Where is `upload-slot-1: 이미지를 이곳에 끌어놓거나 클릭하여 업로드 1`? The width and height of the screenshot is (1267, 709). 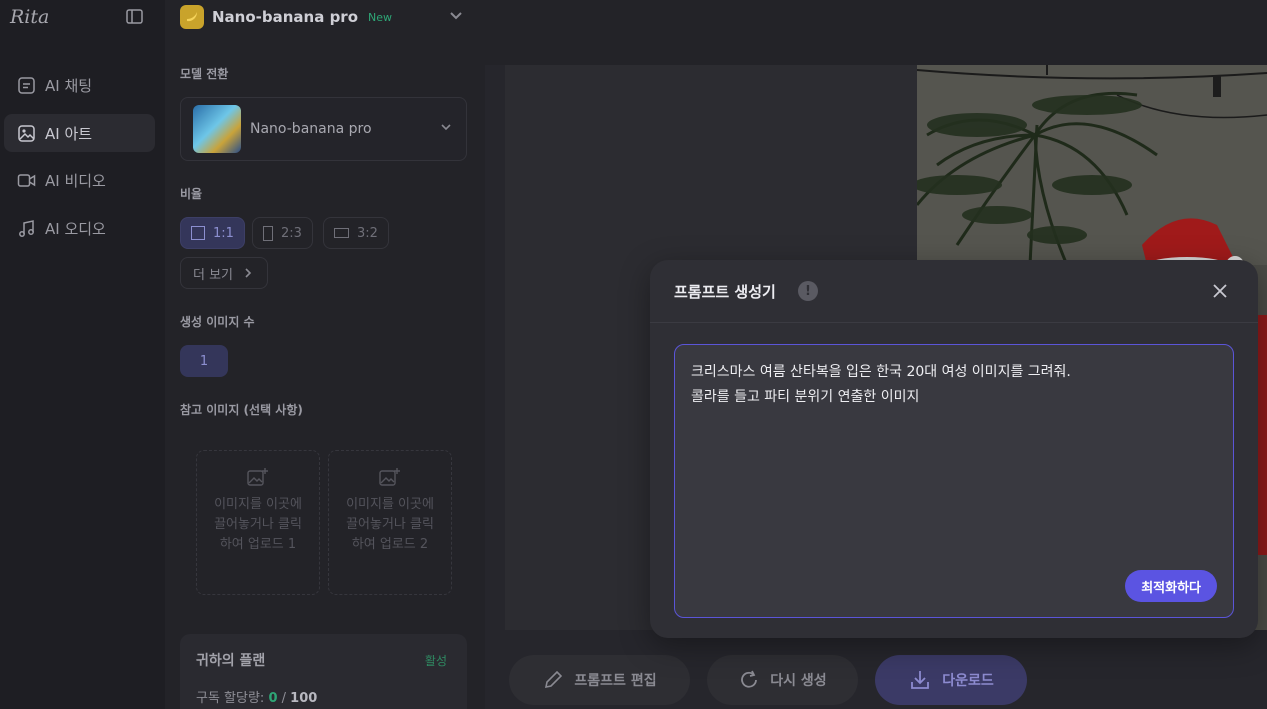 upload-slot-1: 이미지를 이곳에 끌어놓거나 클릭하여 업로드 1 is located at coordinates (258, 522).